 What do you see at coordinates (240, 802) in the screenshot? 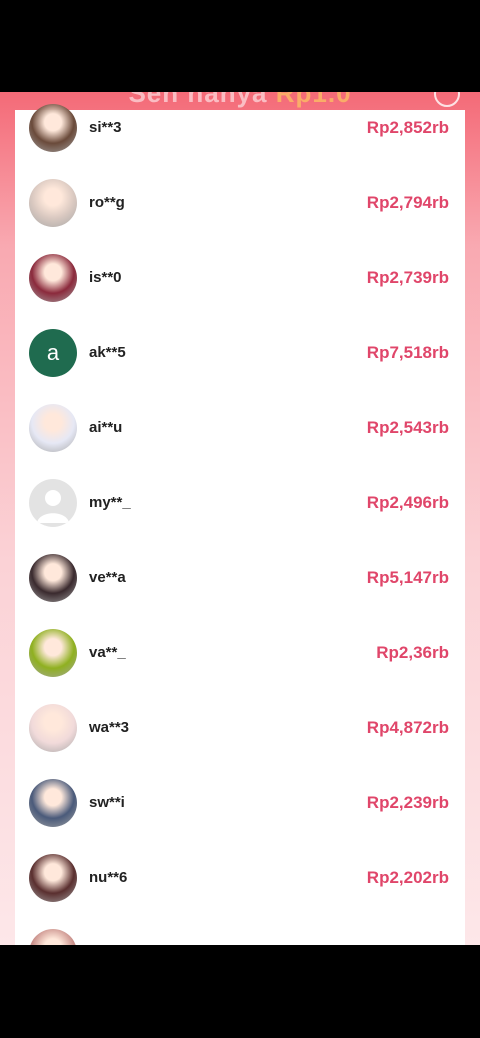
I see `list-item: sw**i Rp2,239rb` at bounding box center [240, 802].